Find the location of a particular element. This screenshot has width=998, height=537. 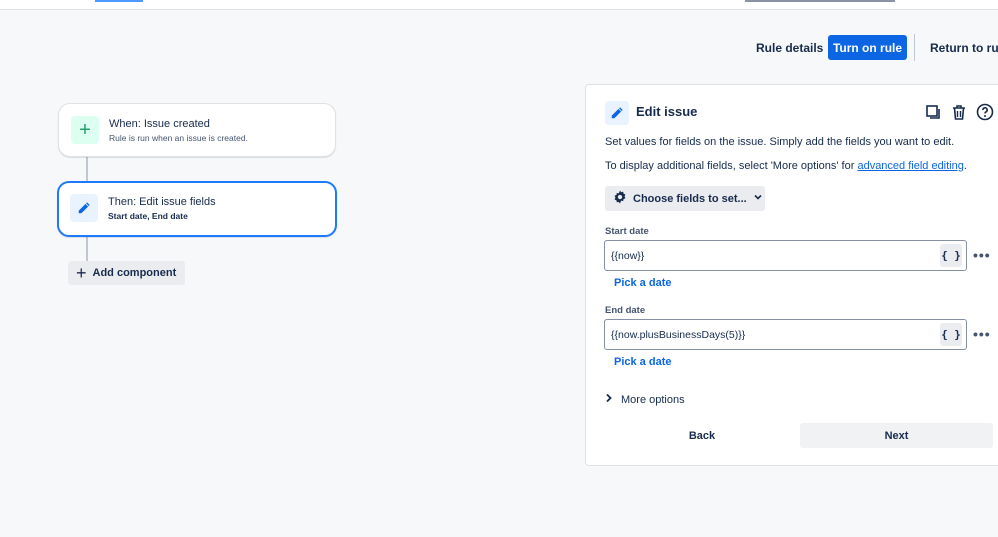

end-date-pick-date-link: Pick a date is located at coordinates (642, 362).